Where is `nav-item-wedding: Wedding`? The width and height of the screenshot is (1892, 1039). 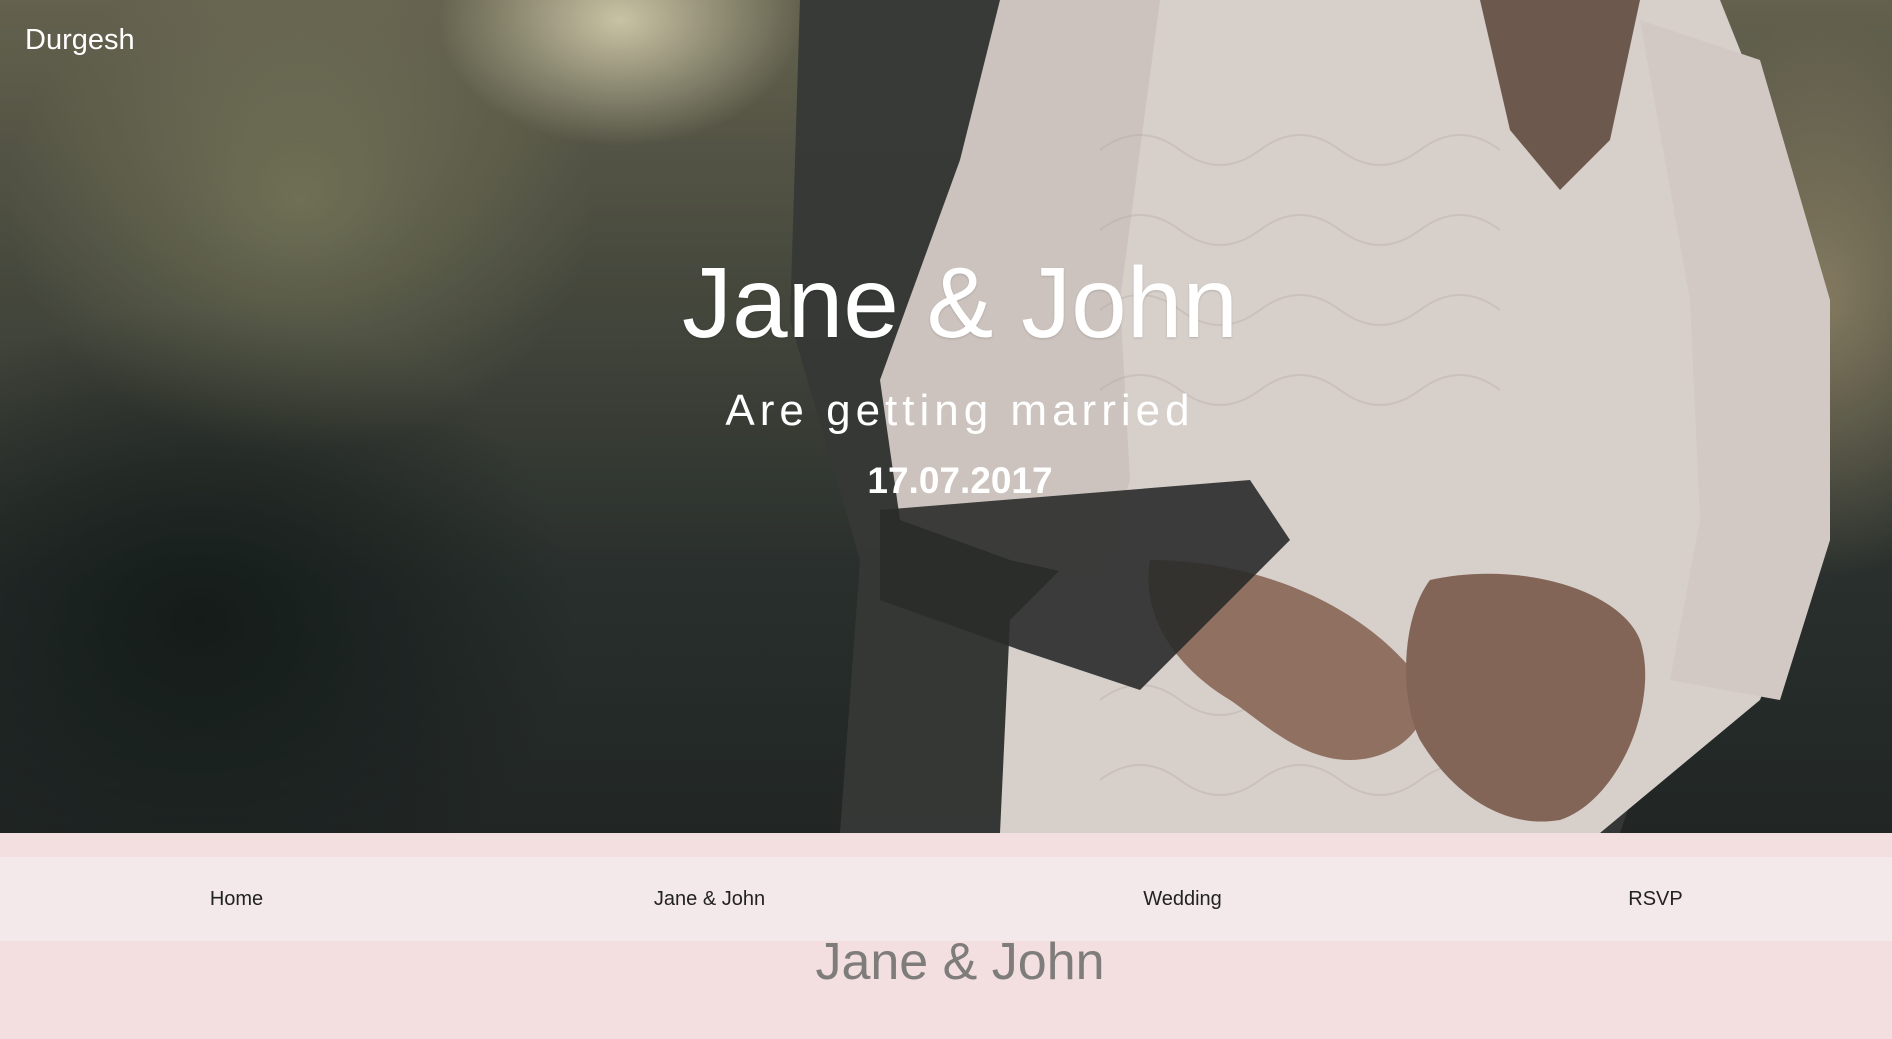
nav-item-wedding: Wedding is located at coordinates (1182, 899).